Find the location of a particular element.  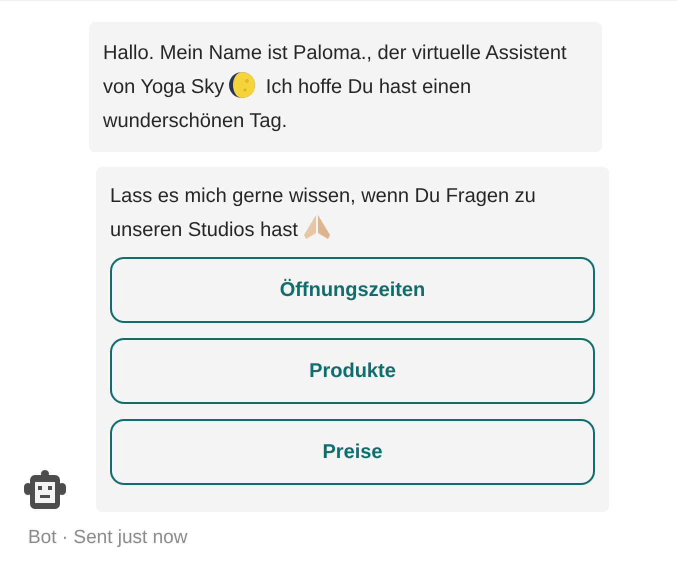

quick-reply-button: Öffnungszeiten is located at coordinates (352, 290).